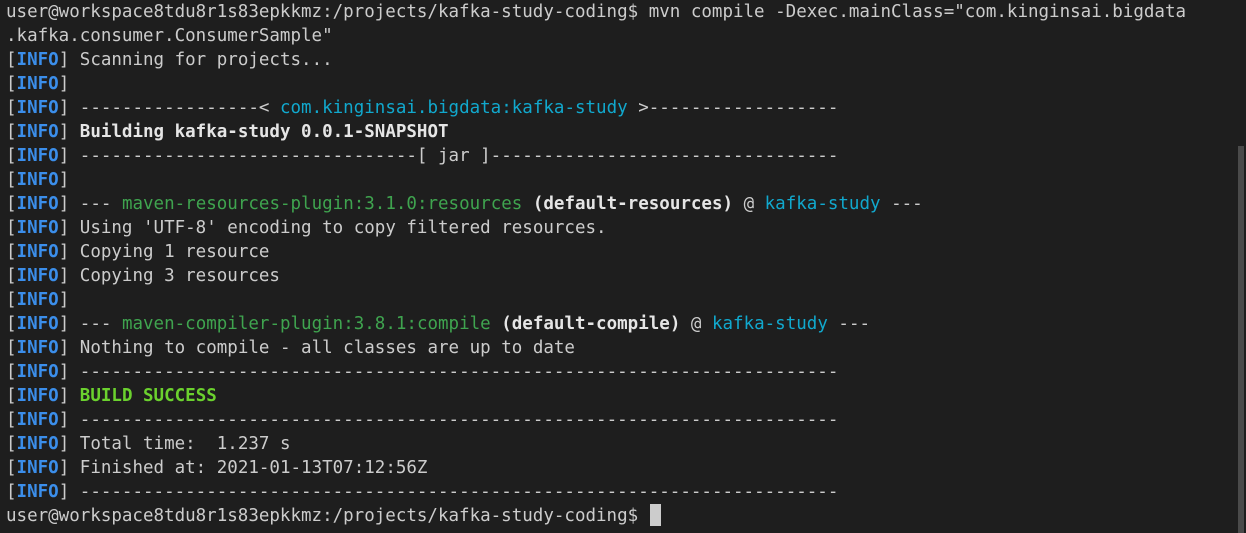 This screenshot has height=533, width=1246. Describe the element at coordinates (655, 515) in the screenshot. I see `text-cursor` at that location.